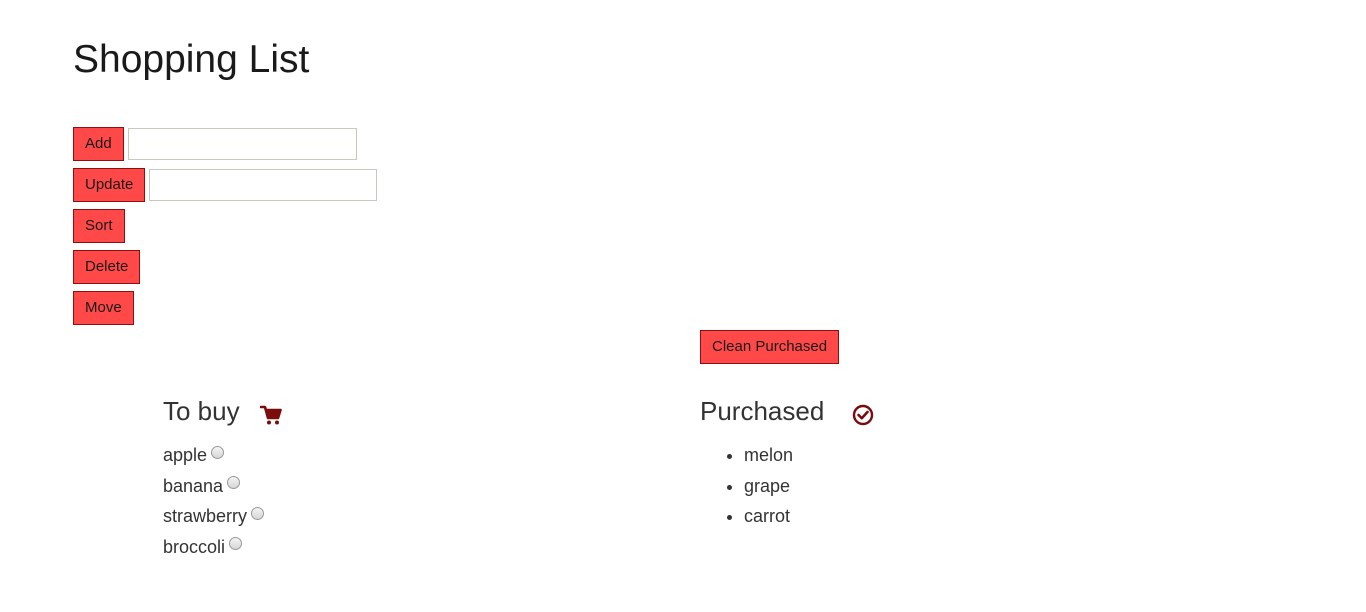  I want to click on list-item: broccoli, so click(213, 547).